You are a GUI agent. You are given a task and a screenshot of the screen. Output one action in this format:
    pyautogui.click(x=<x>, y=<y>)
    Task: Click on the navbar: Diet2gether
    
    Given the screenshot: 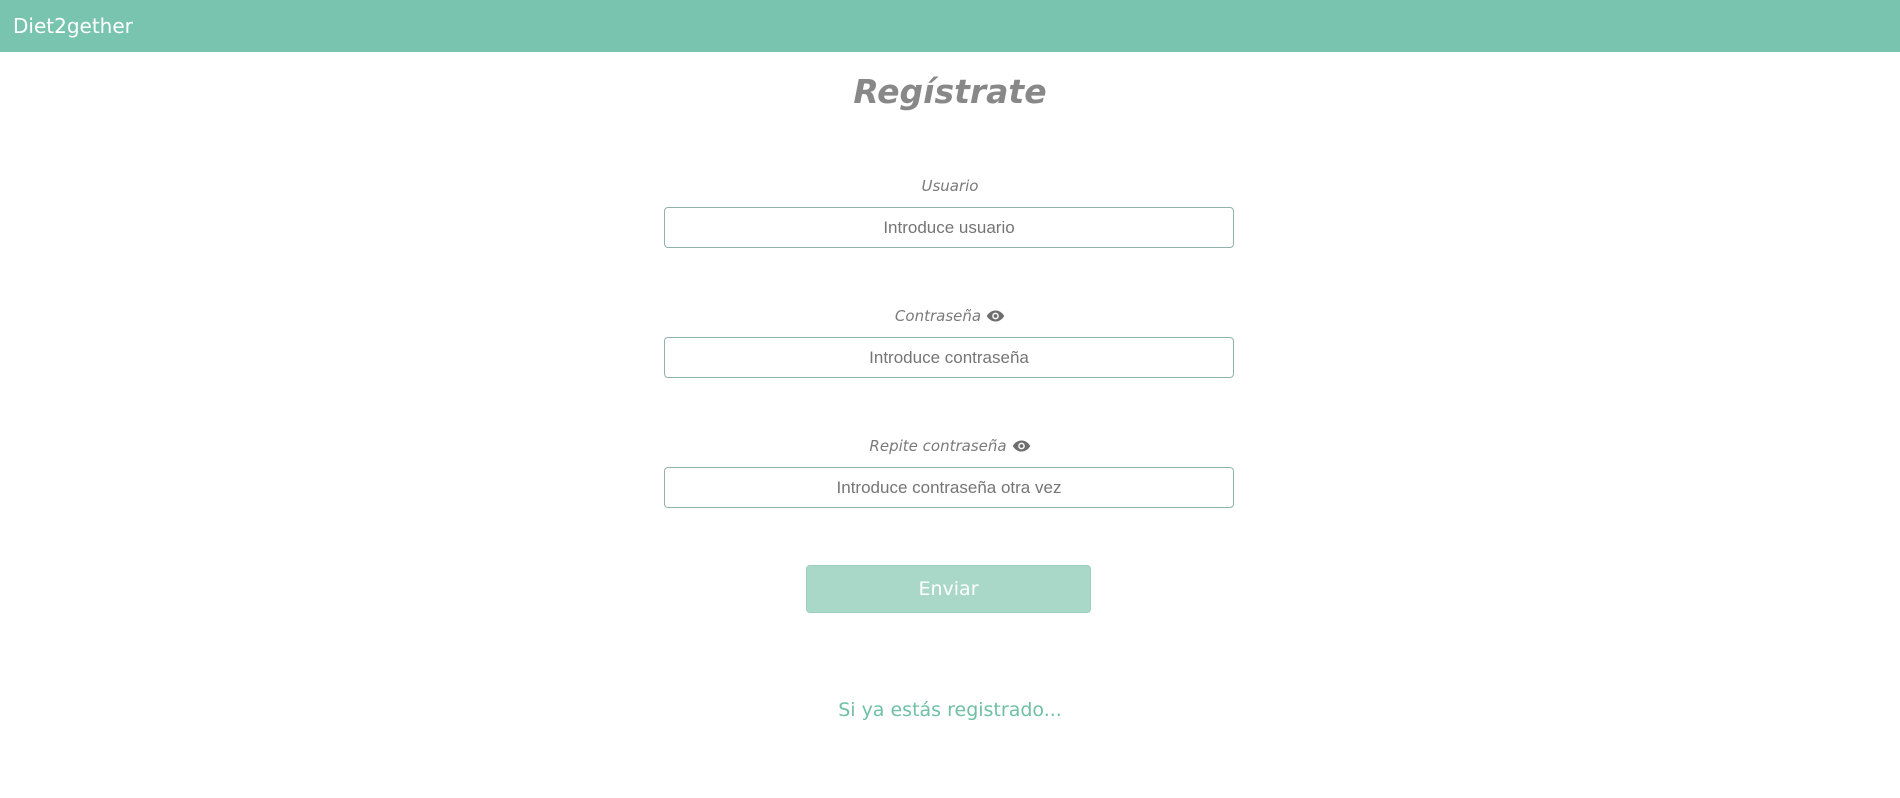 What is the action you would take?
    pyautogui.click(x=950, y=26)
    